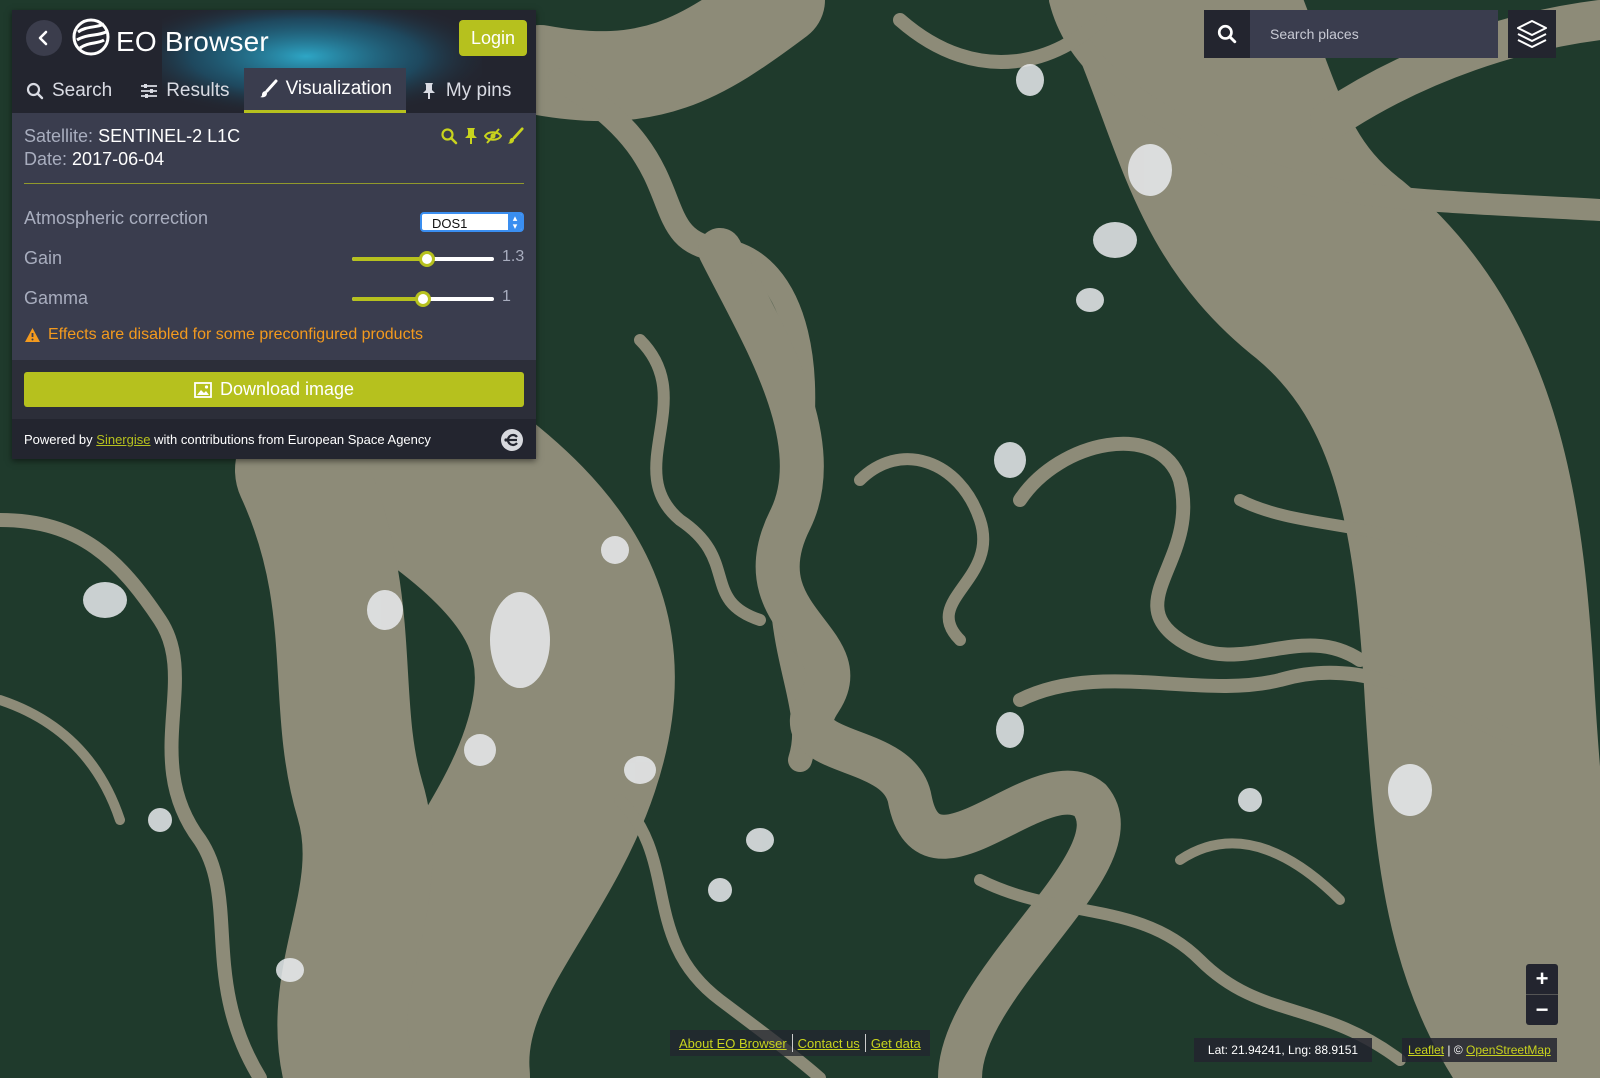  What do you see at coordinates (338, 88) in the screenshot?
I see `tab-visualization-label: Visualization` at bounding box center [338, 88].